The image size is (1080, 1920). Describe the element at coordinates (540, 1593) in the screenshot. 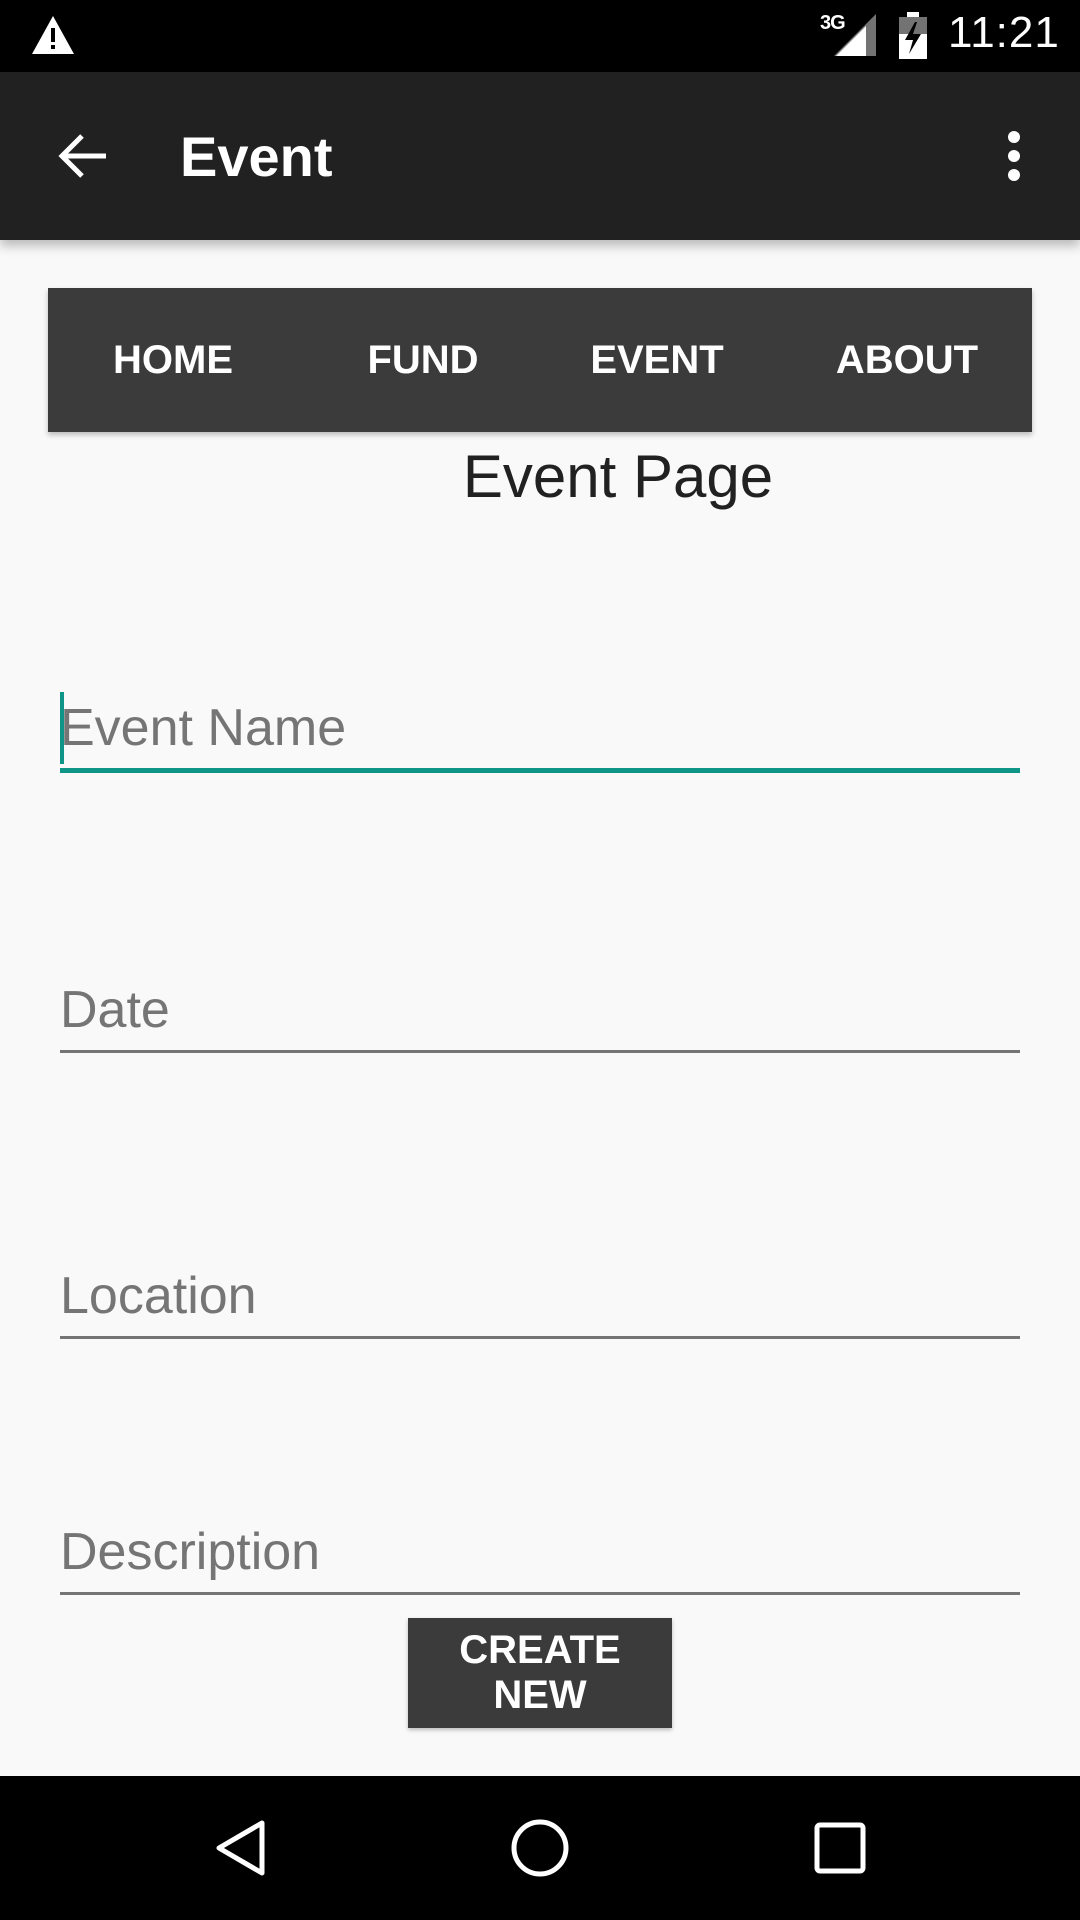

I see `description-underline` at that location.